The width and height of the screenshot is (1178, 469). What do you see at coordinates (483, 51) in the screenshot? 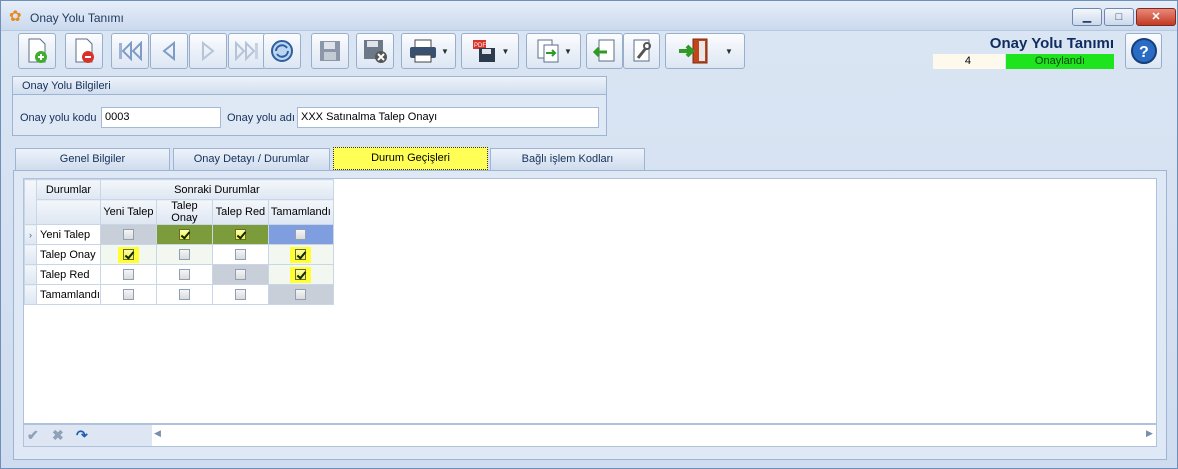
I see `pdf-export-icon: PDF` at bounding box center [483, 51].